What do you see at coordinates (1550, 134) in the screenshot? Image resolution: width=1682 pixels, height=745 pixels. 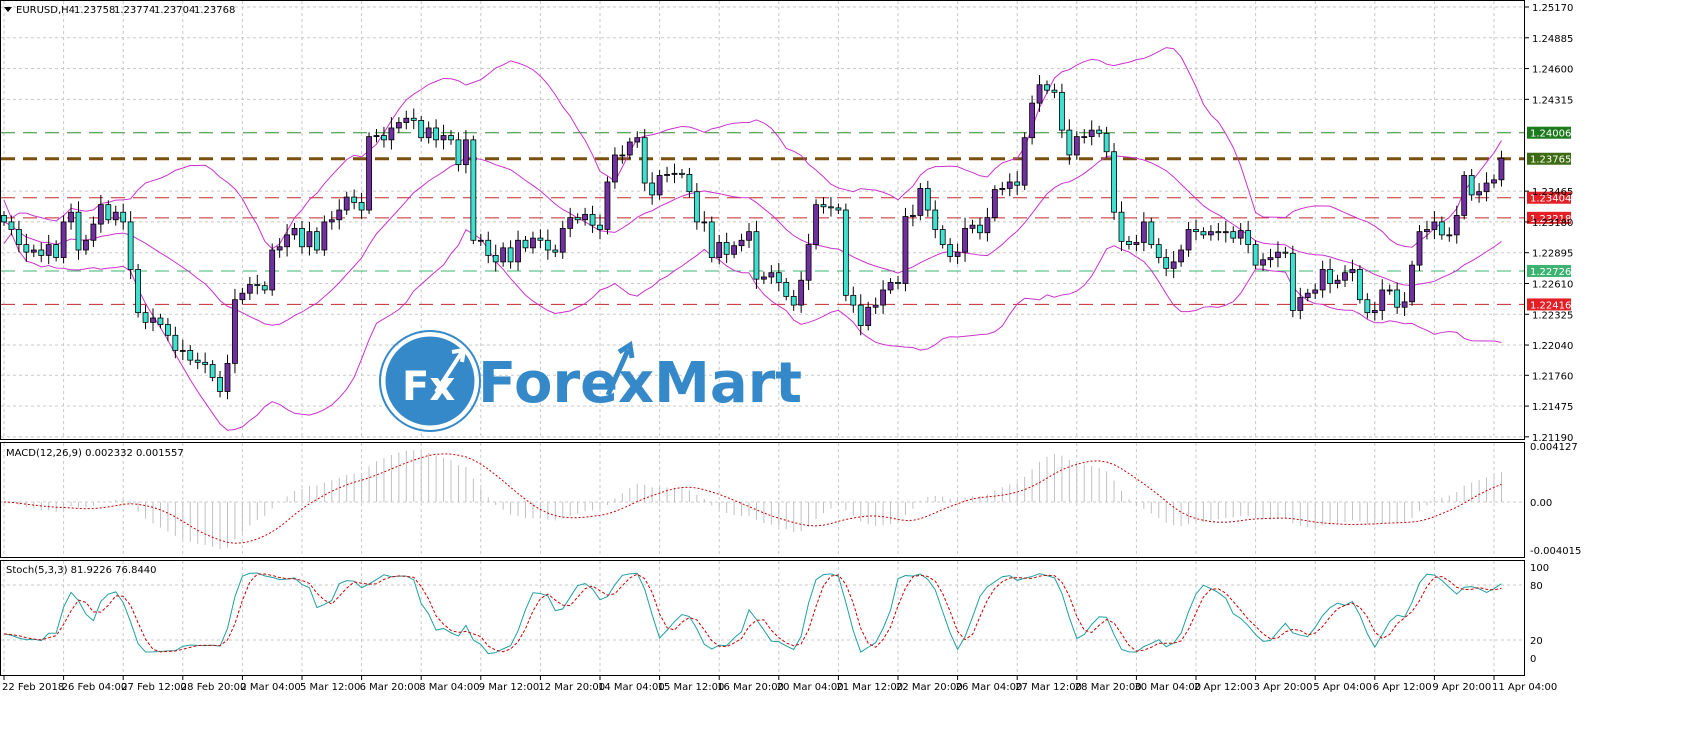 I see `level-tag-label: 1.24006` at bounding box center [1550, 134].